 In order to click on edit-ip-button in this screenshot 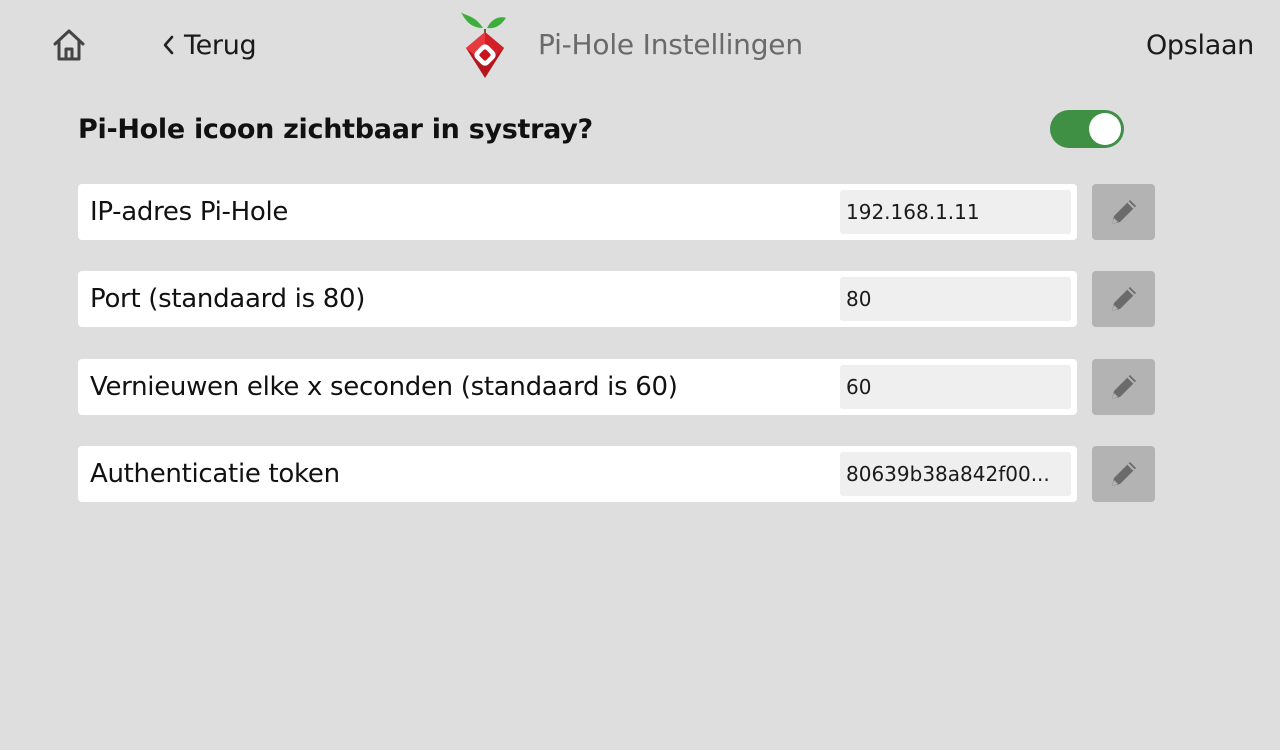, I will do `click(1123, 212)`.